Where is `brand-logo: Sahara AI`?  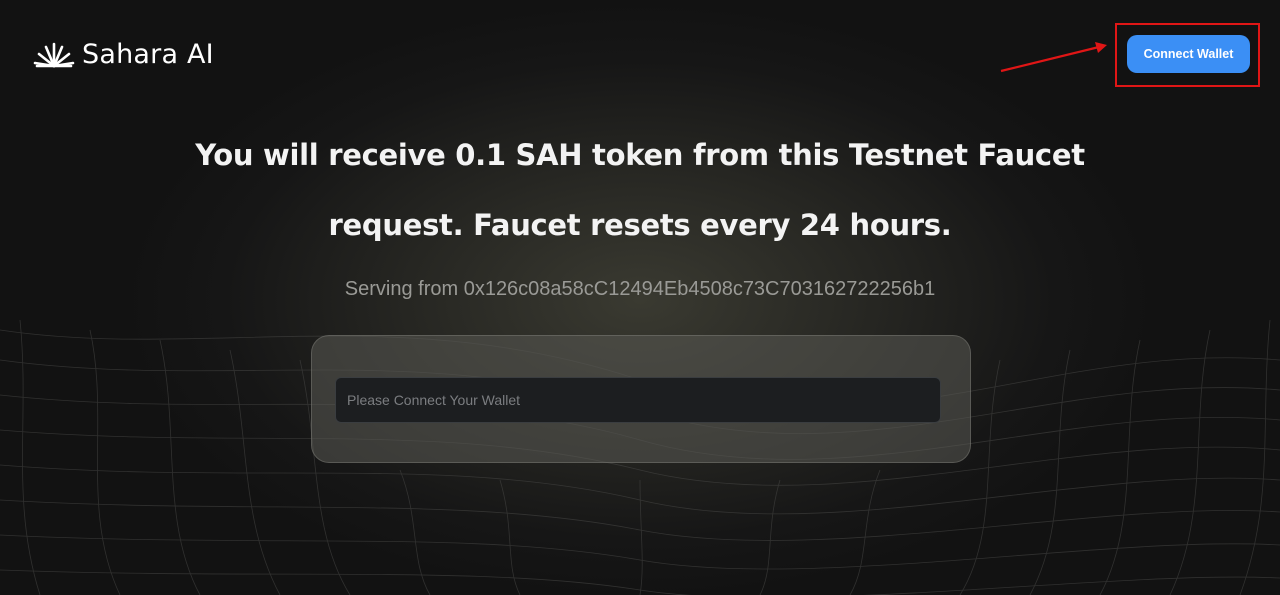 brand-logo: Sahara AI is located at coordinates (123, 54).